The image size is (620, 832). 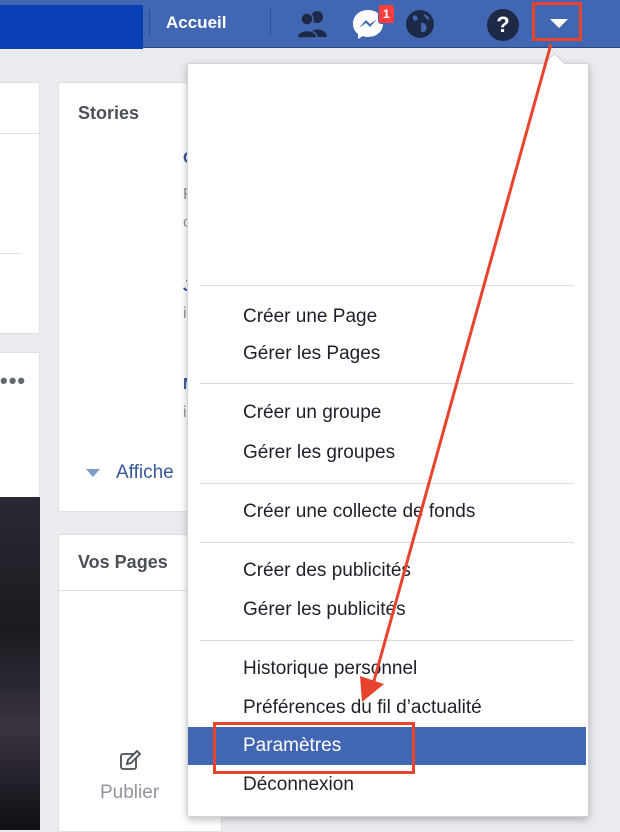 I want to click on show-more-link: Affiche, so click(x=130, y=473).